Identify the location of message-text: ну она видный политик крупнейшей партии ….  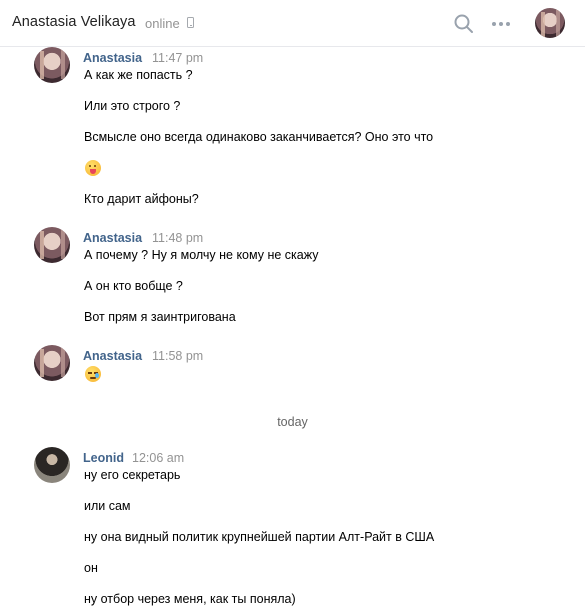
(259, 537).